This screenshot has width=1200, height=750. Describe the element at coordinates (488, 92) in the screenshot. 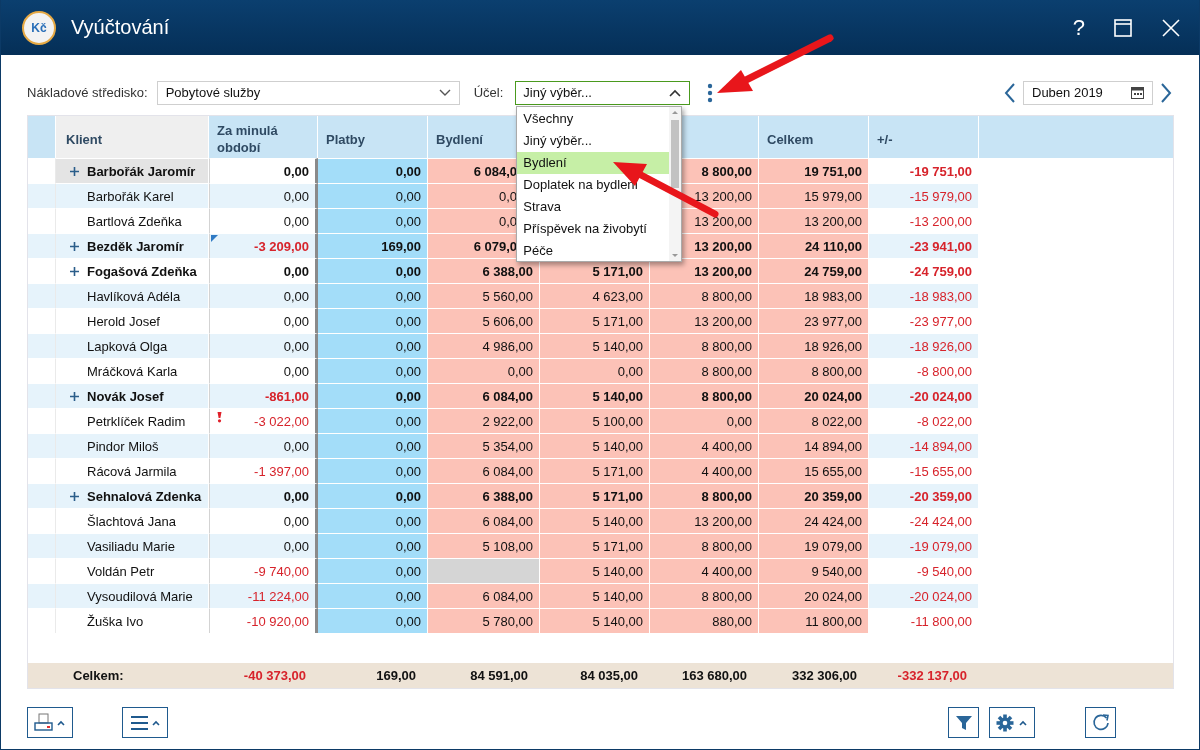

I see `purpose-label: Účel:` at that location.